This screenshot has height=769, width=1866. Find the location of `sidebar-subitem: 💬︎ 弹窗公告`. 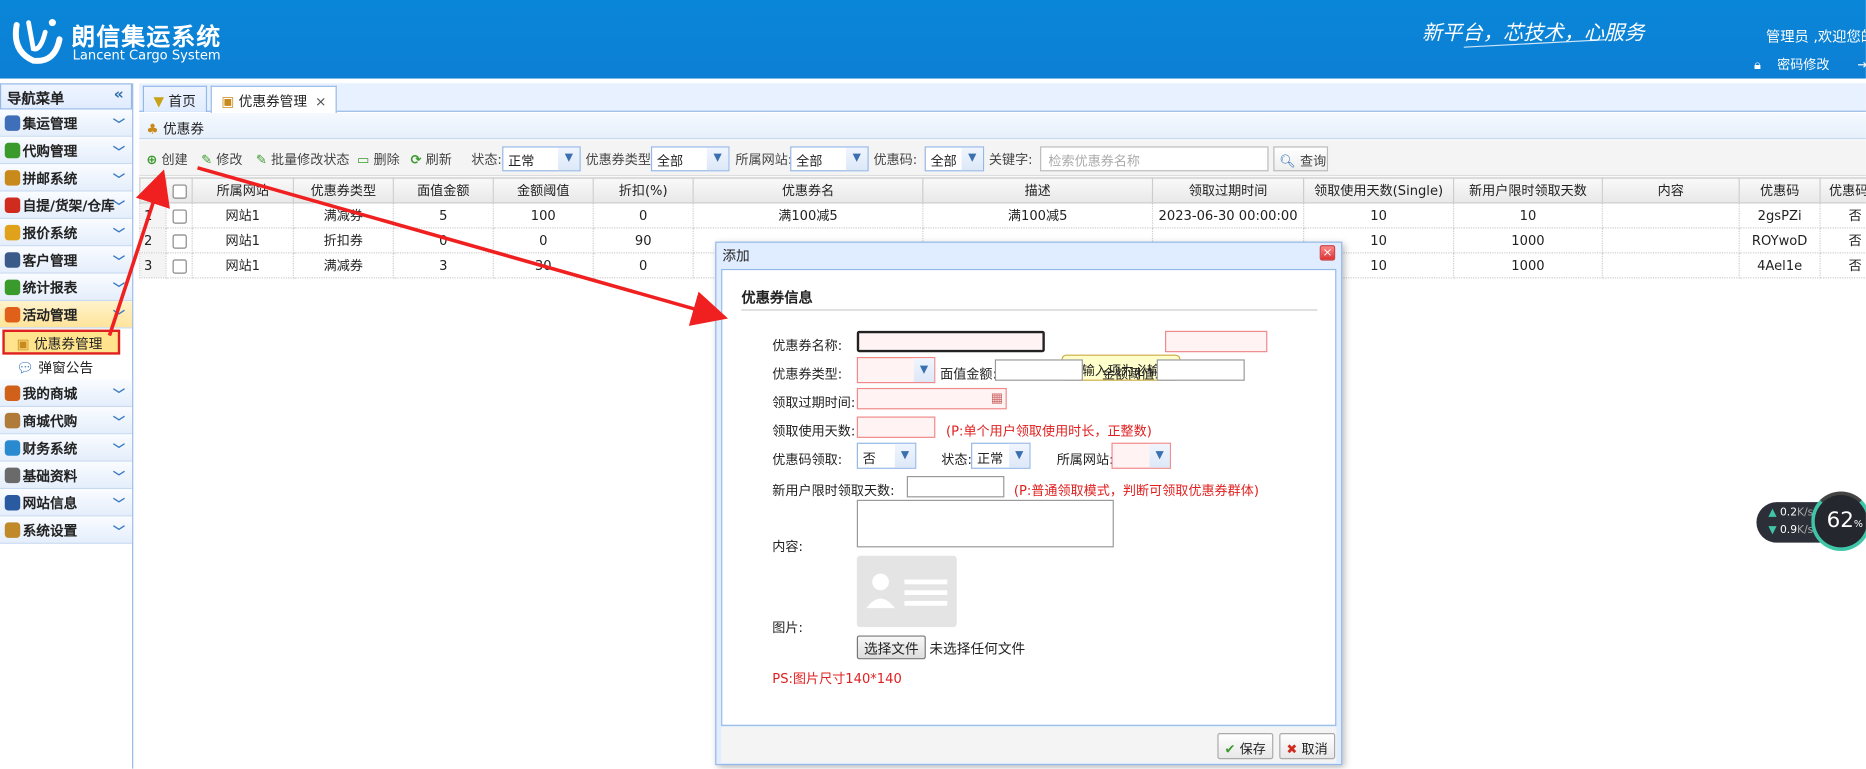

sidebar-subitem: 💬︎ 弹窗公告 is located at coordinates (66, 367).